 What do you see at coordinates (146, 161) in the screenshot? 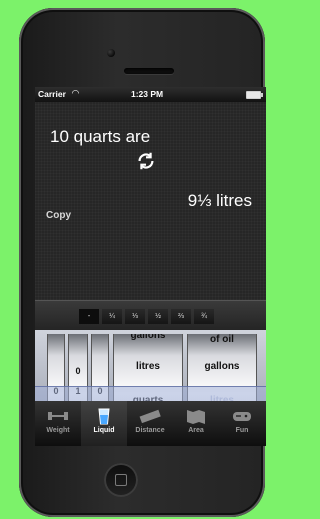
I see `swap-icon` at bounding box center [146, 161].